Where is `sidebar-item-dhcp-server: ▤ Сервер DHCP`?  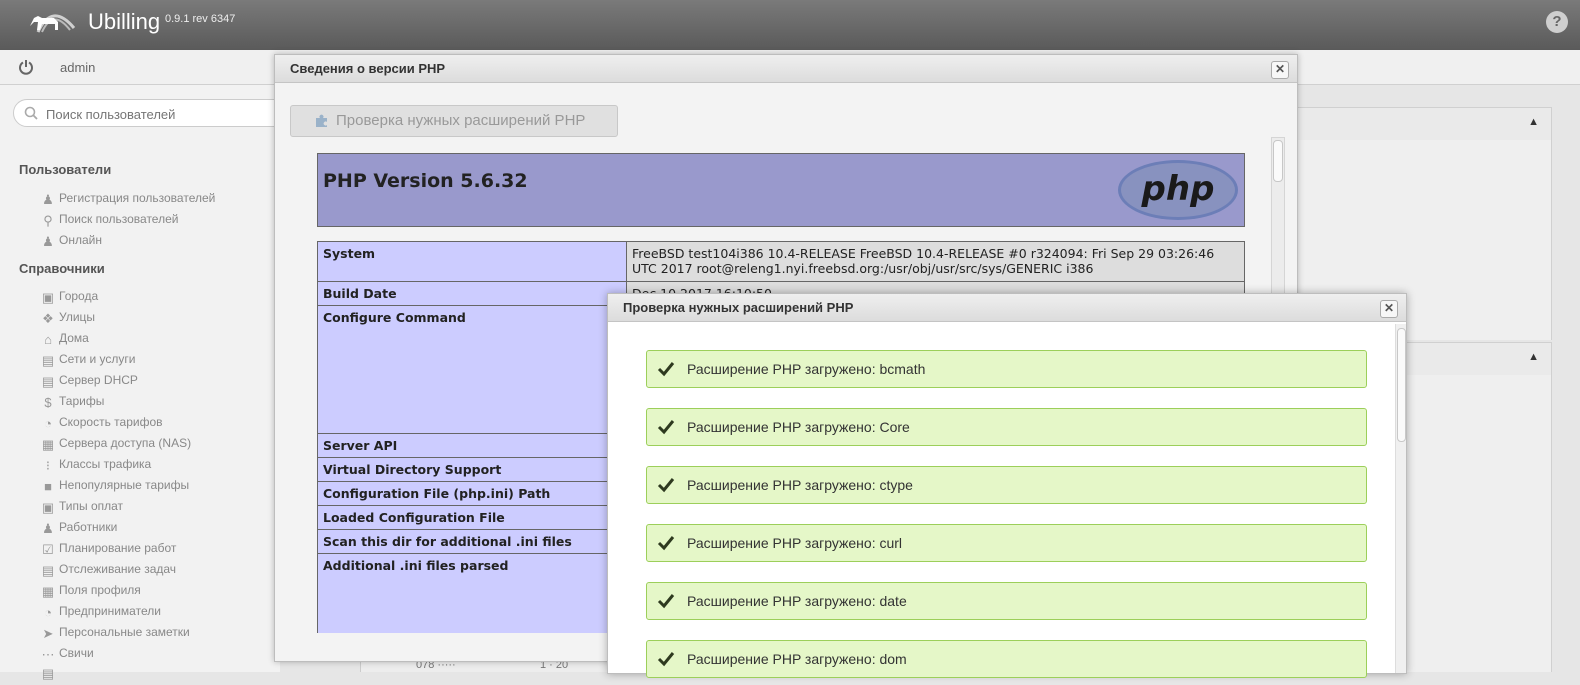 sidebar-item-dhcp-server: ▤ Сервер DHCP is located at coordinates (89, 383).